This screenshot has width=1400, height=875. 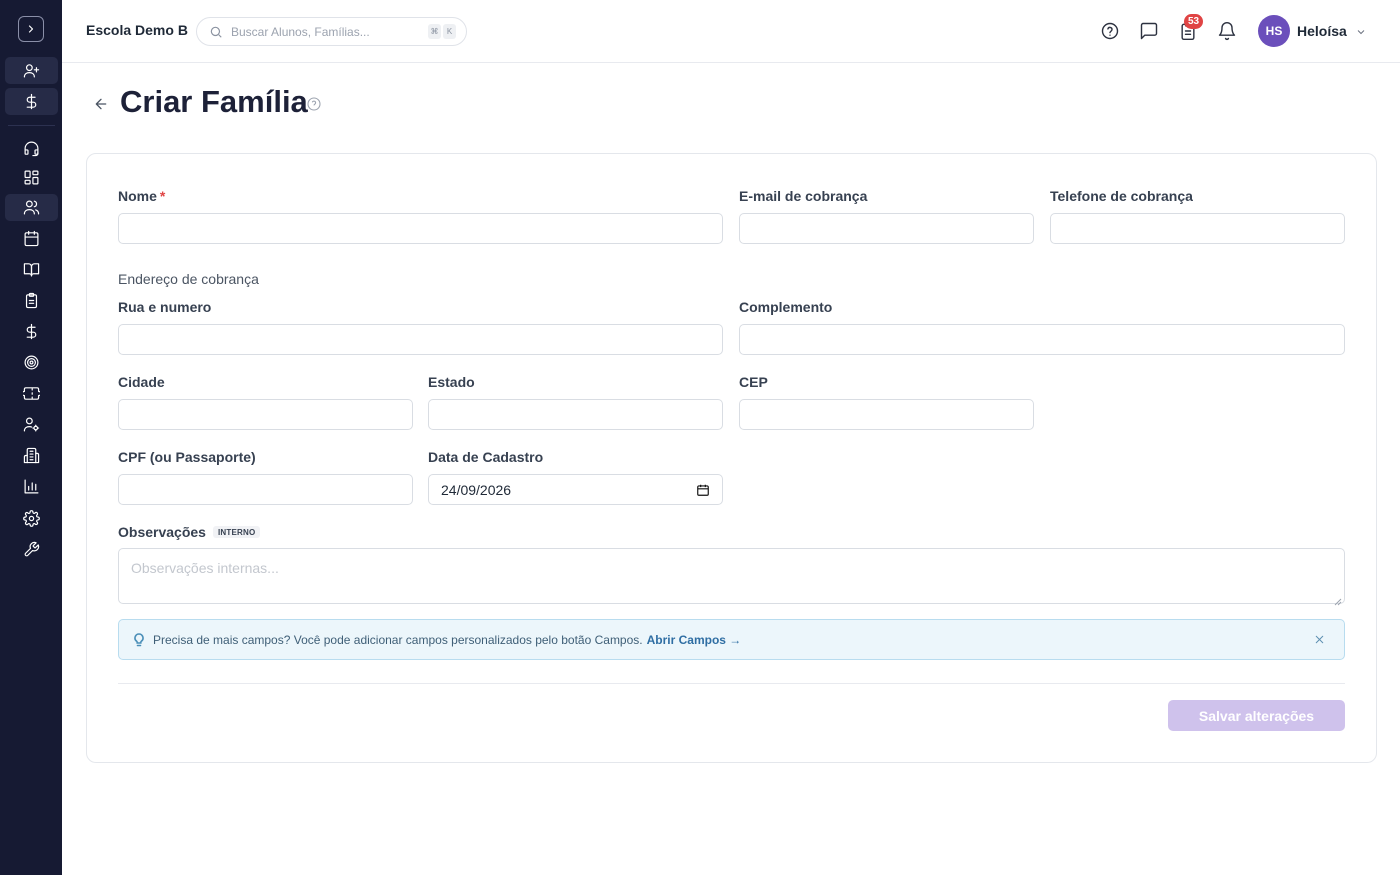 I want to click on sidebar-item-dashboard, so click(x=31, y=177).